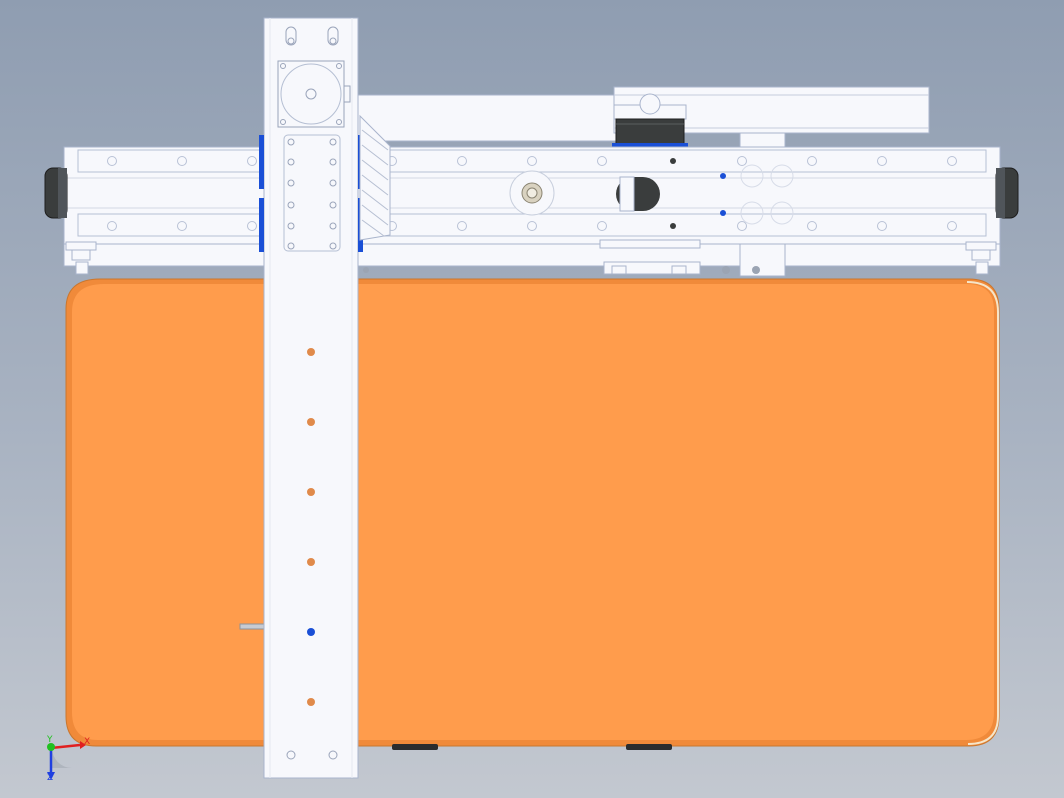 This screenshot has width=1064, height=798. I want to click on column-stepper-motor, so click(314, 94).